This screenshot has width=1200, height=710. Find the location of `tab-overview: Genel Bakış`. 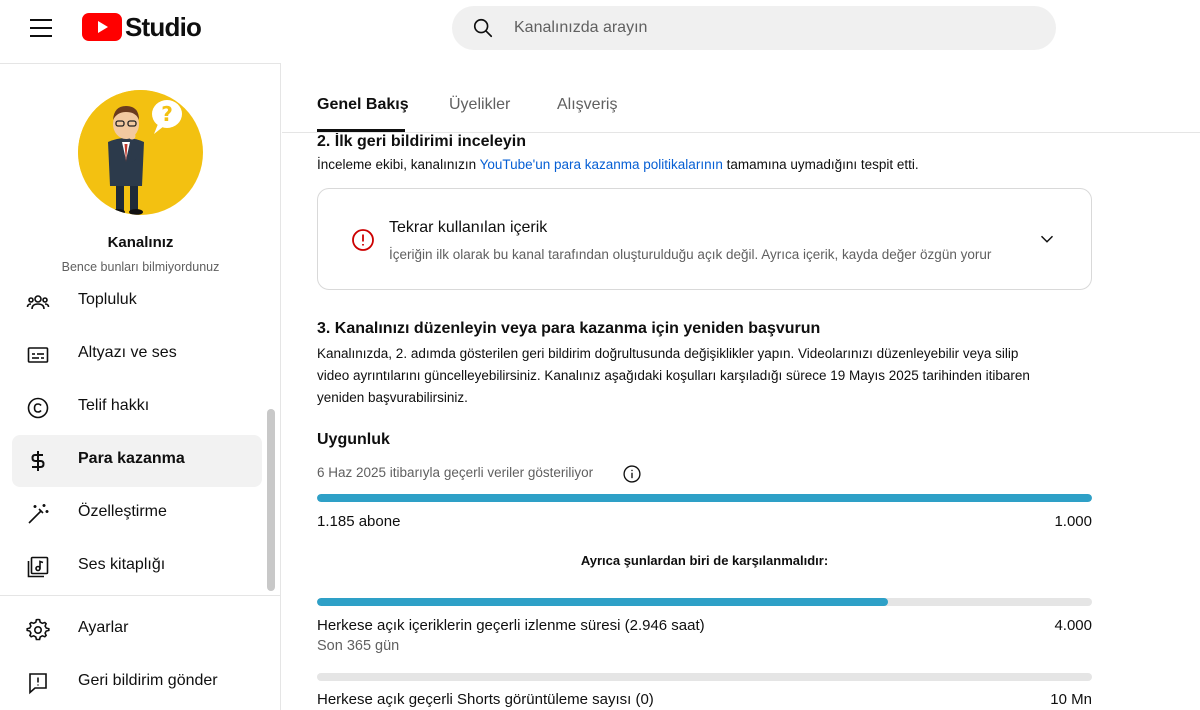

tab-overview: Genel Bakış is located at coordinates (363, 105).